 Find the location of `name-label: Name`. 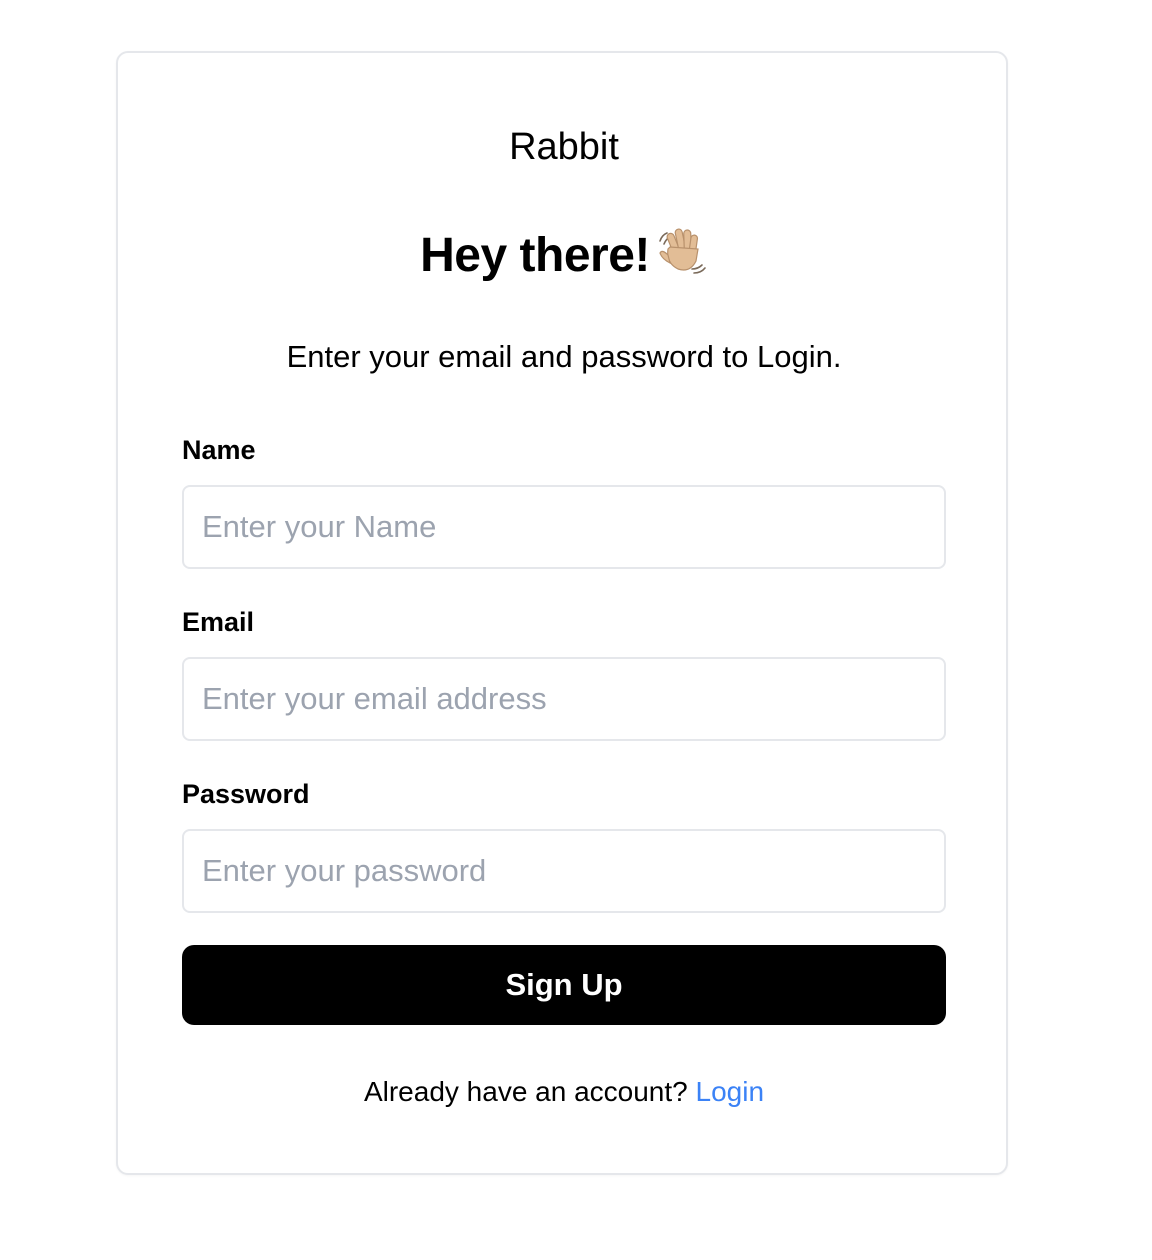

name-label: Name is located at coordinates (219, 450).